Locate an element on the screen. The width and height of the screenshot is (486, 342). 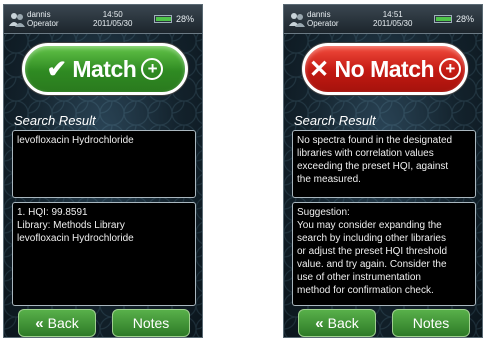
clock: 14:50 2011/05/30 is located at coordinates (112, 19).